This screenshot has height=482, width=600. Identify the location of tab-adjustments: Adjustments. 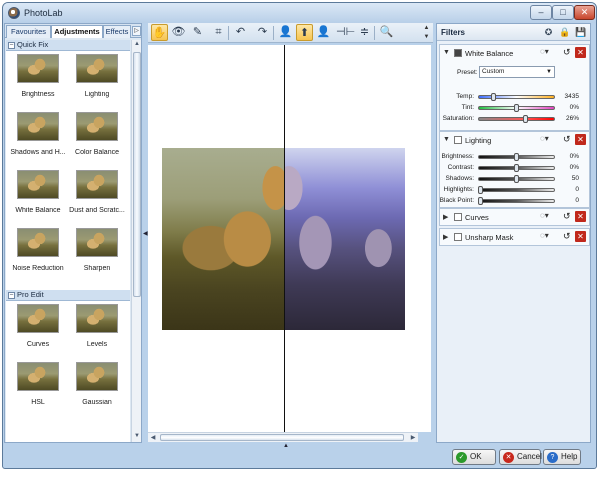
(77, 31).